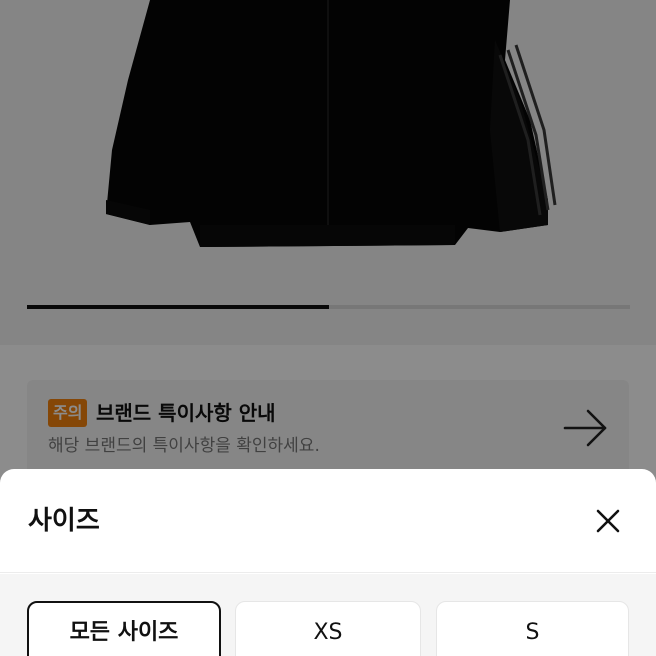 The width and height of the screenshot is (656, 656). Describe the element at coordinates (532, 632) in the screenshot. I see `size-option-label: S` at that location.